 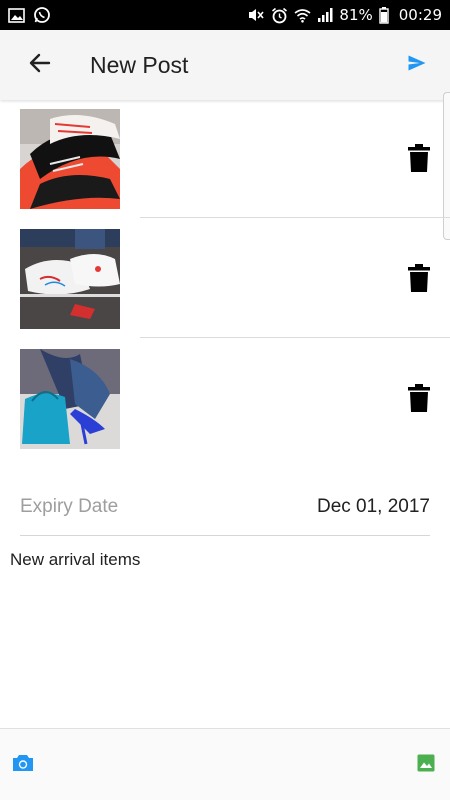 I want to click on arrow-left-icon, so click(x=40, y=65).